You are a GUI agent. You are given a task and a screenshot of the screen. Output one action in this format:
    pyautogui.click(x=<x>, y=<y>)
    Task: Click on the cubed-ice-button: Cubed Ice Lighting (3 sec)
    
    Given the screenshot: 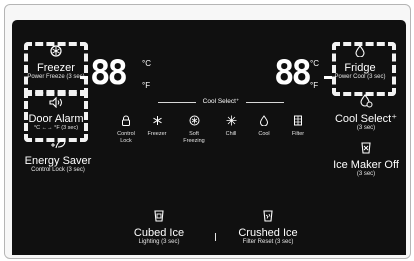 What is the action you would take?
    pyautogui.click(x=159, y=227)
    